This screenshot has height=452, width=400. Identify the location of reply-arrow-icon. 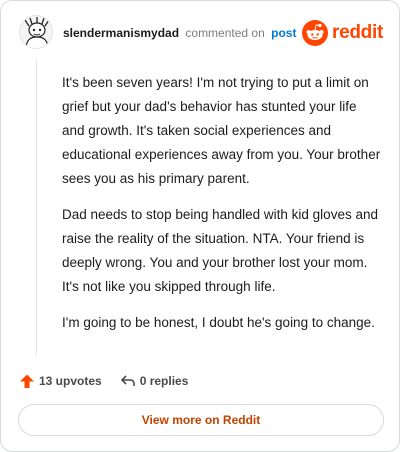
(127, 380).